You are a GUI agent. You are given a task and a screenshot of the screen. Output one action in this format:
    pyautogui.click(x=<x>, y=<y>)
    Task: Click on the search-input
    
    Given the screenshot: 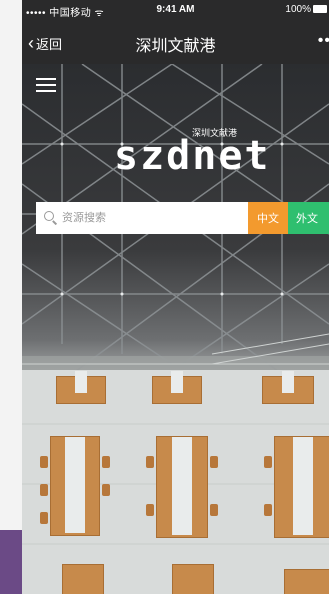 What is the action you would take?
    pyautogui.click(x=142, y=218)
    